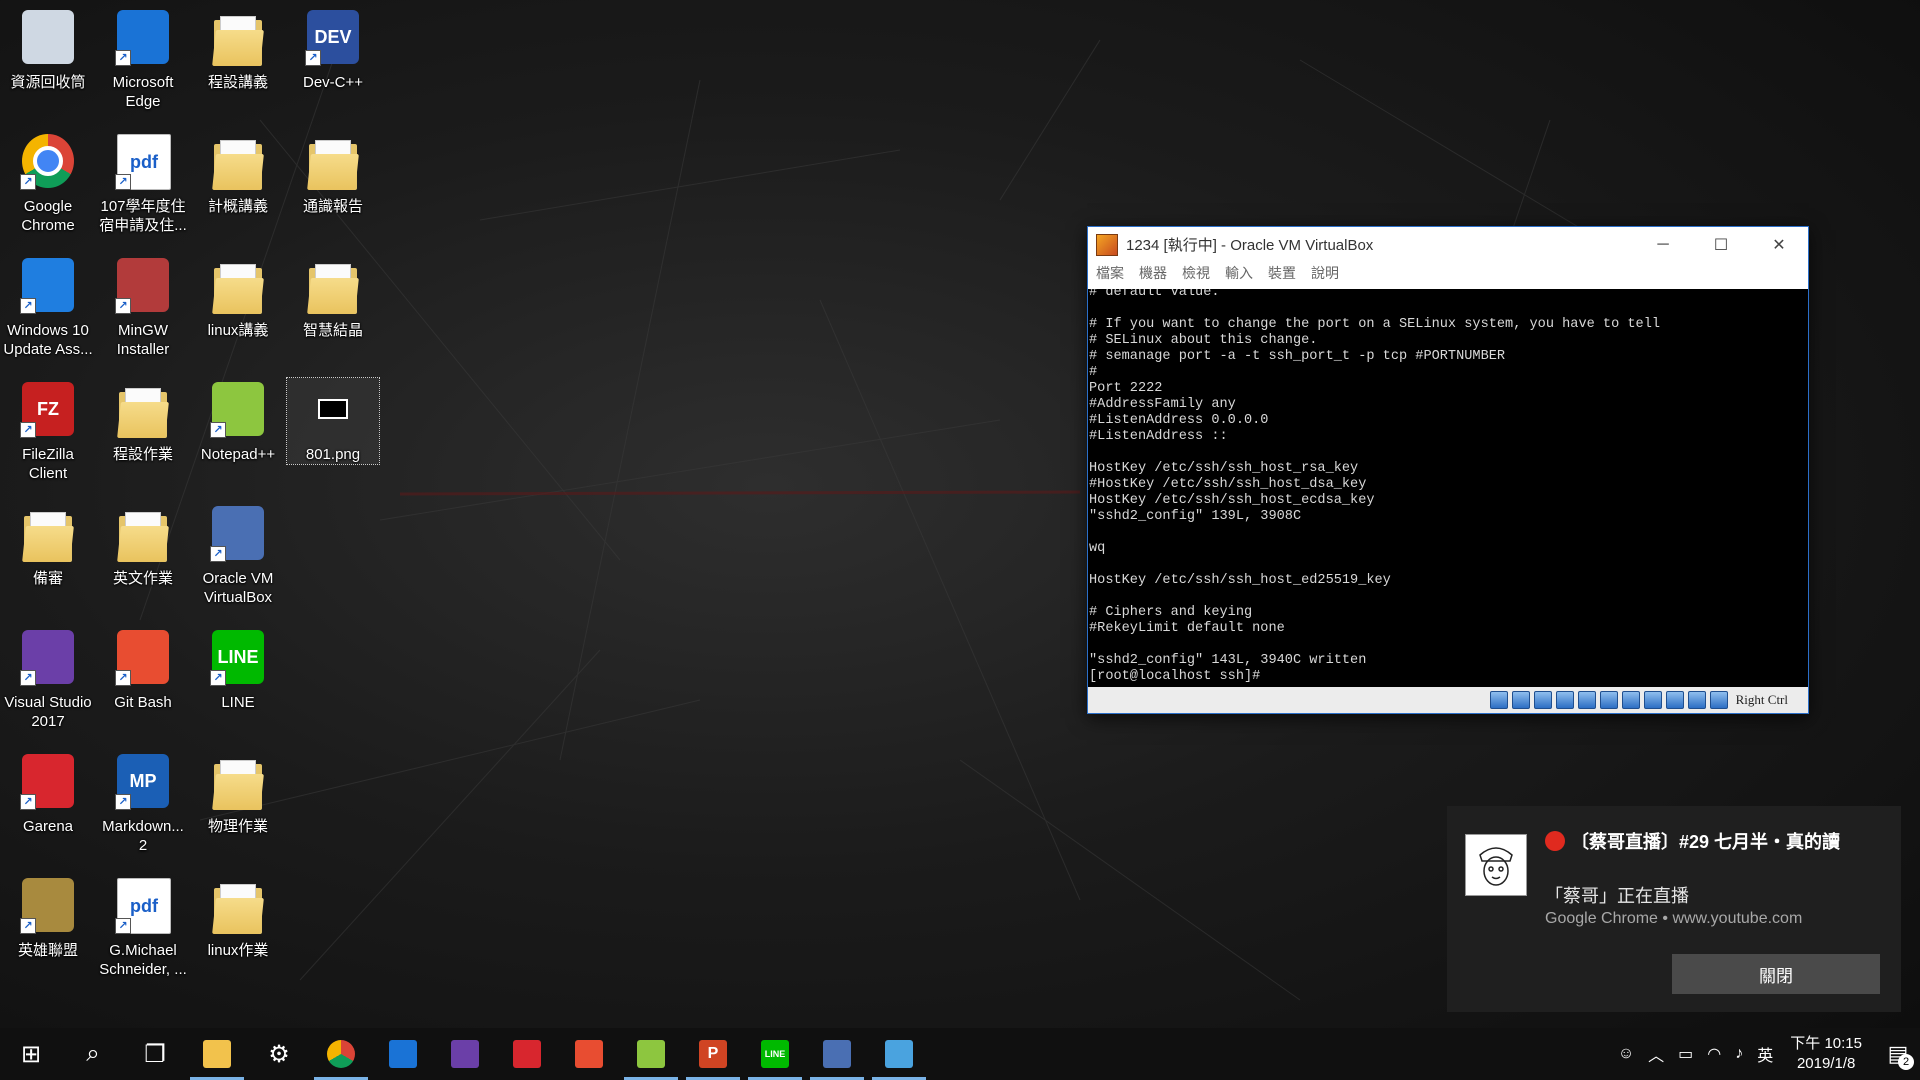 The width and height of the screenshot is (1920, 1080). I want to click on desktop-icon-folder: 程設講義, so click(238, 49).